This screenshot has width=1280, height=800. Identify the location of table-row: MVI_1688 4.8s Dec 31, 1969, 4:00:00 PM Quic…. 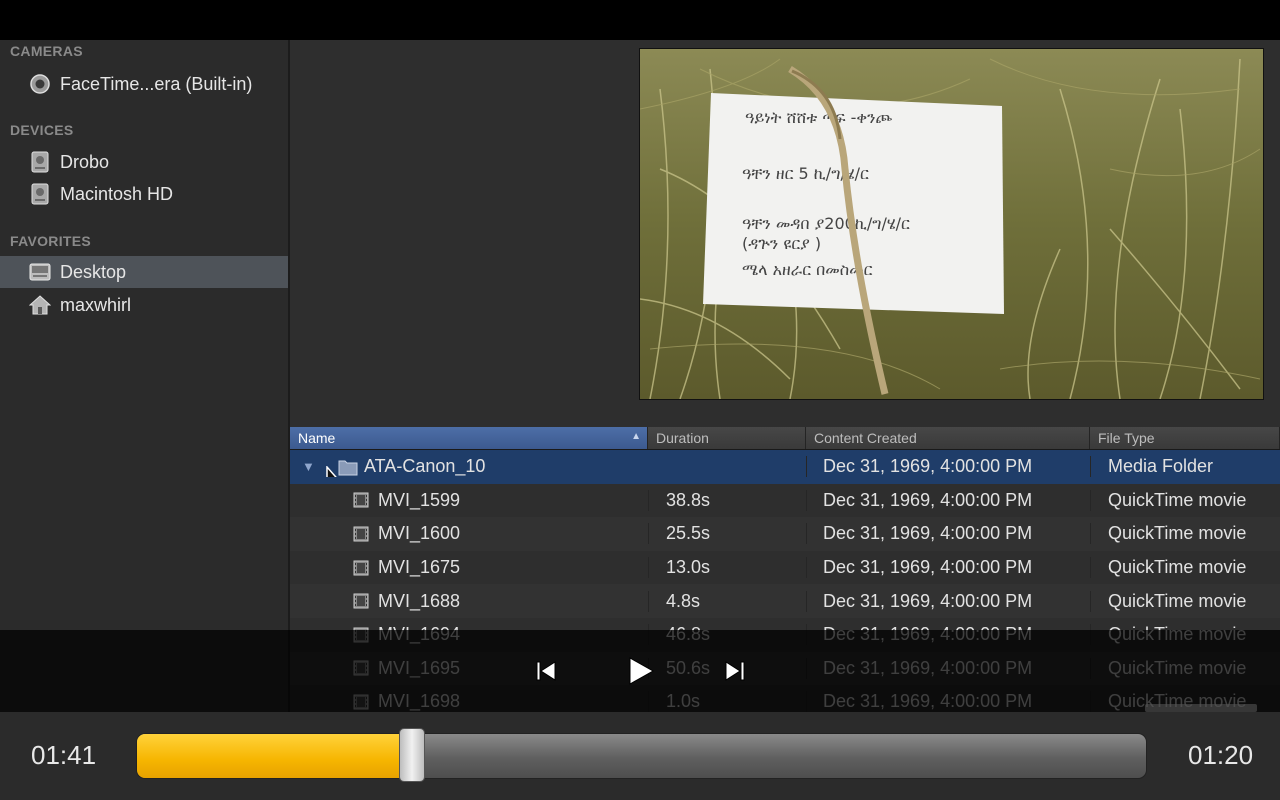
(785, 601).